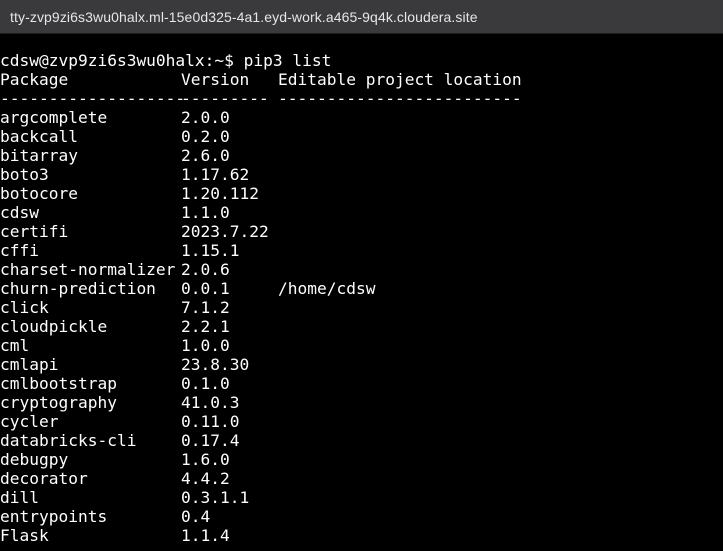 The width and height of the screenshot is (723, 551). Describe the element at coordinates (327, 288) in the screenshot. I see `package-location: /home/cdsw` at that location.